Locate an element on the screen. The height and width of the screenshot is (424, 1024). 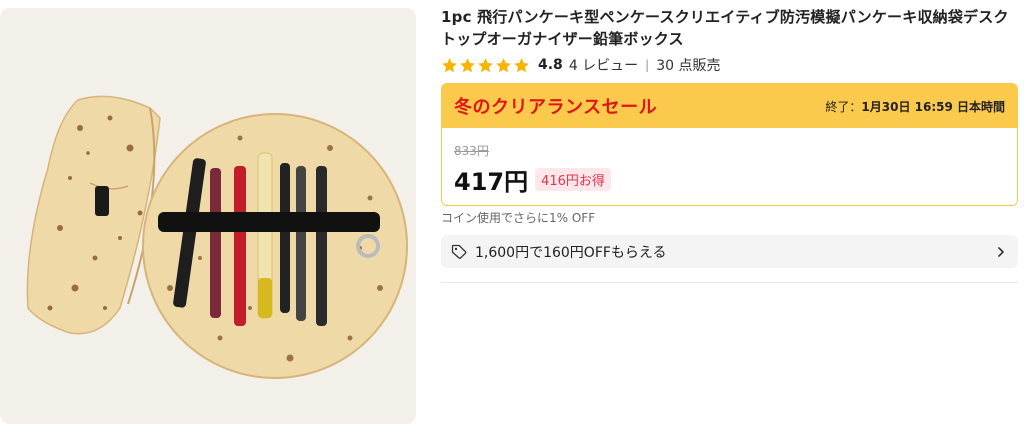
coupon-offer: 1,600円で160円OFFもらえる is located at coordinates (729, 251).